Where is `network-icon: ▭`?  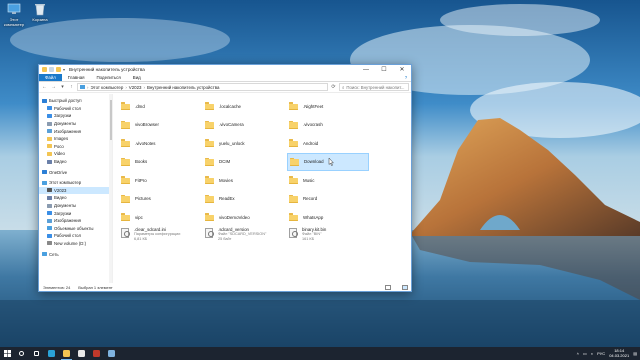 network-icon: ▭ is located at coordinates (585, 353).